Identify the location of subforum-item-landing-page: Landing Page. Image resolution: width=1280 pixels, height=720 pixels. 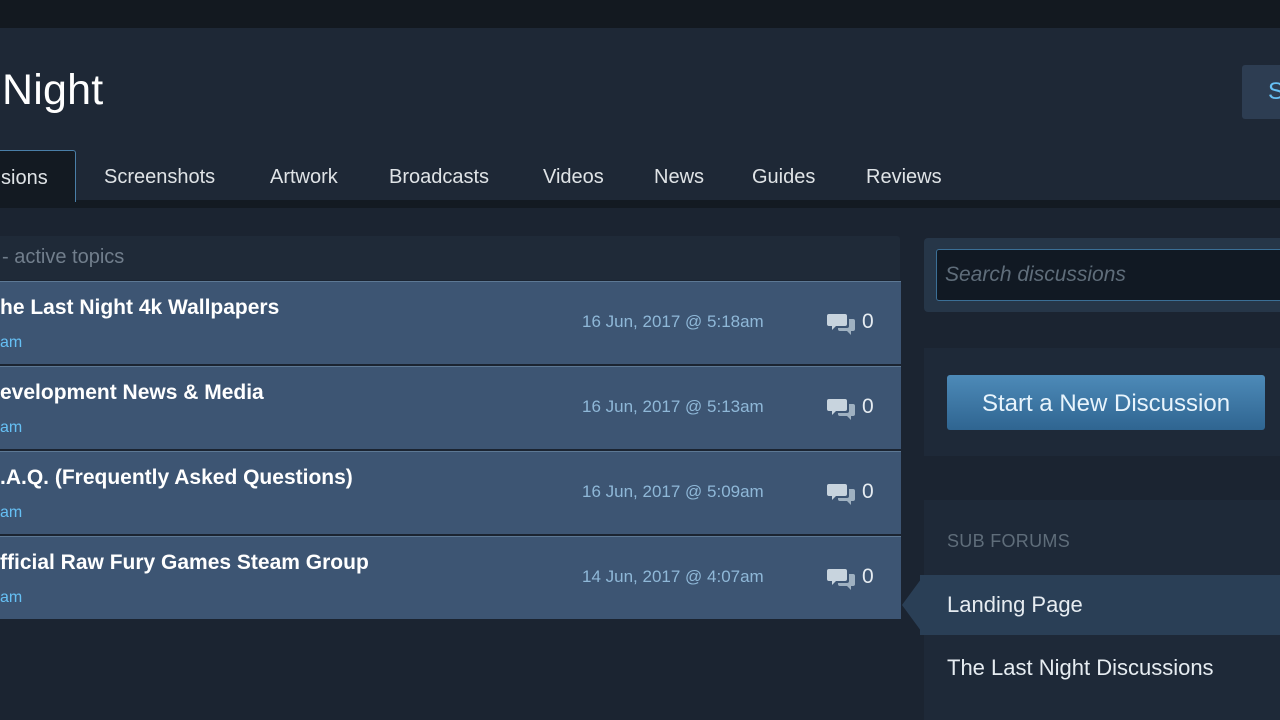
(1015, 605).